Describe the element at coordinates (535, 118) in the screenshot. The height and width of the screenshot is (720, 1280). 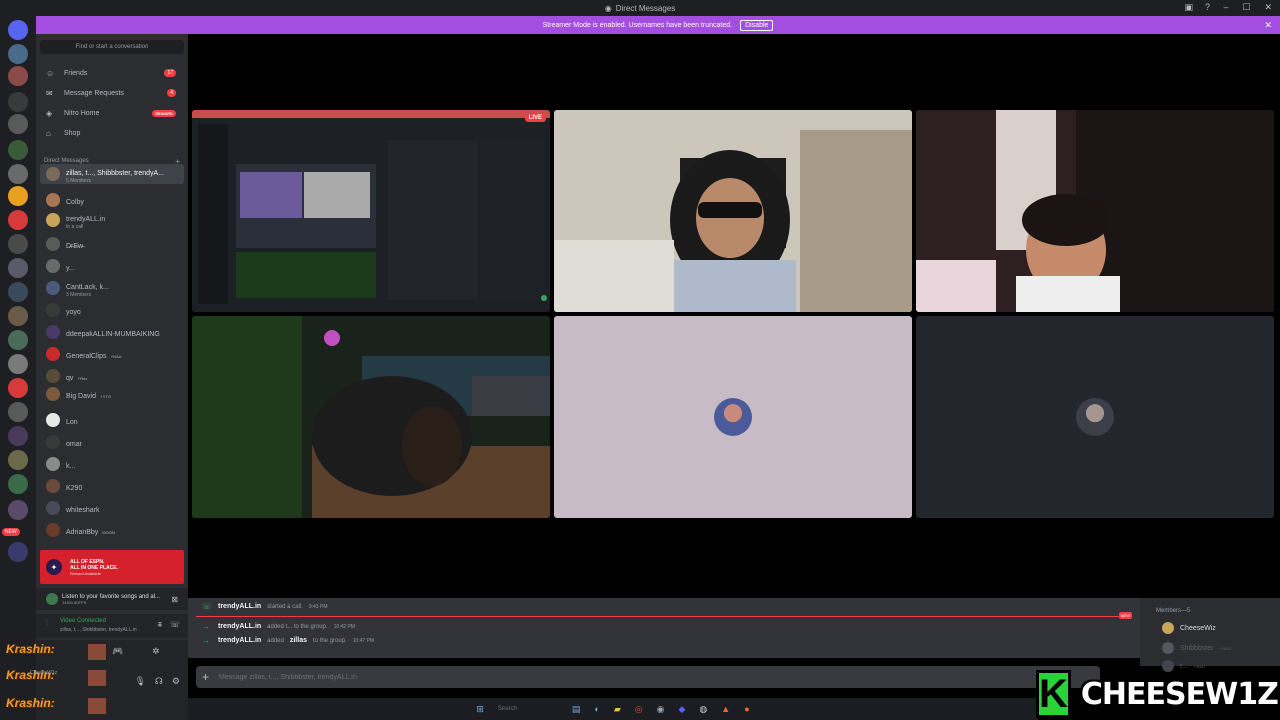
I see `live-badge: LIVE` at that location.